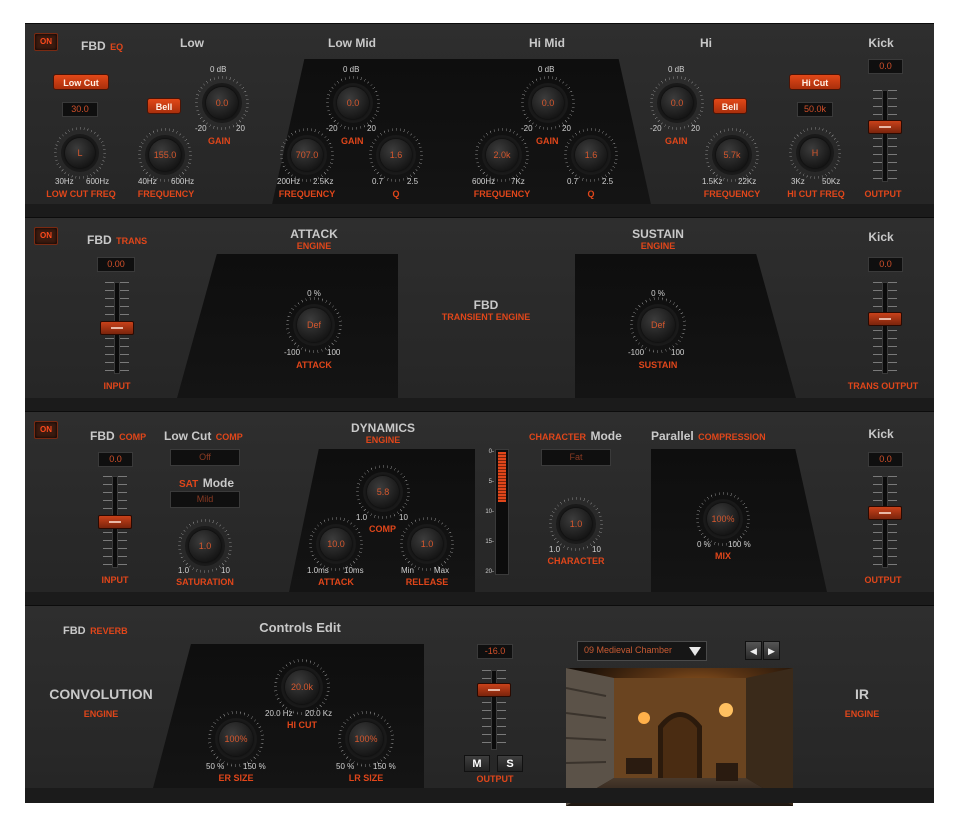 The height and width of the screenshot is (830, 959). I want to click on trans-on-button: ON, so click(46, 236).